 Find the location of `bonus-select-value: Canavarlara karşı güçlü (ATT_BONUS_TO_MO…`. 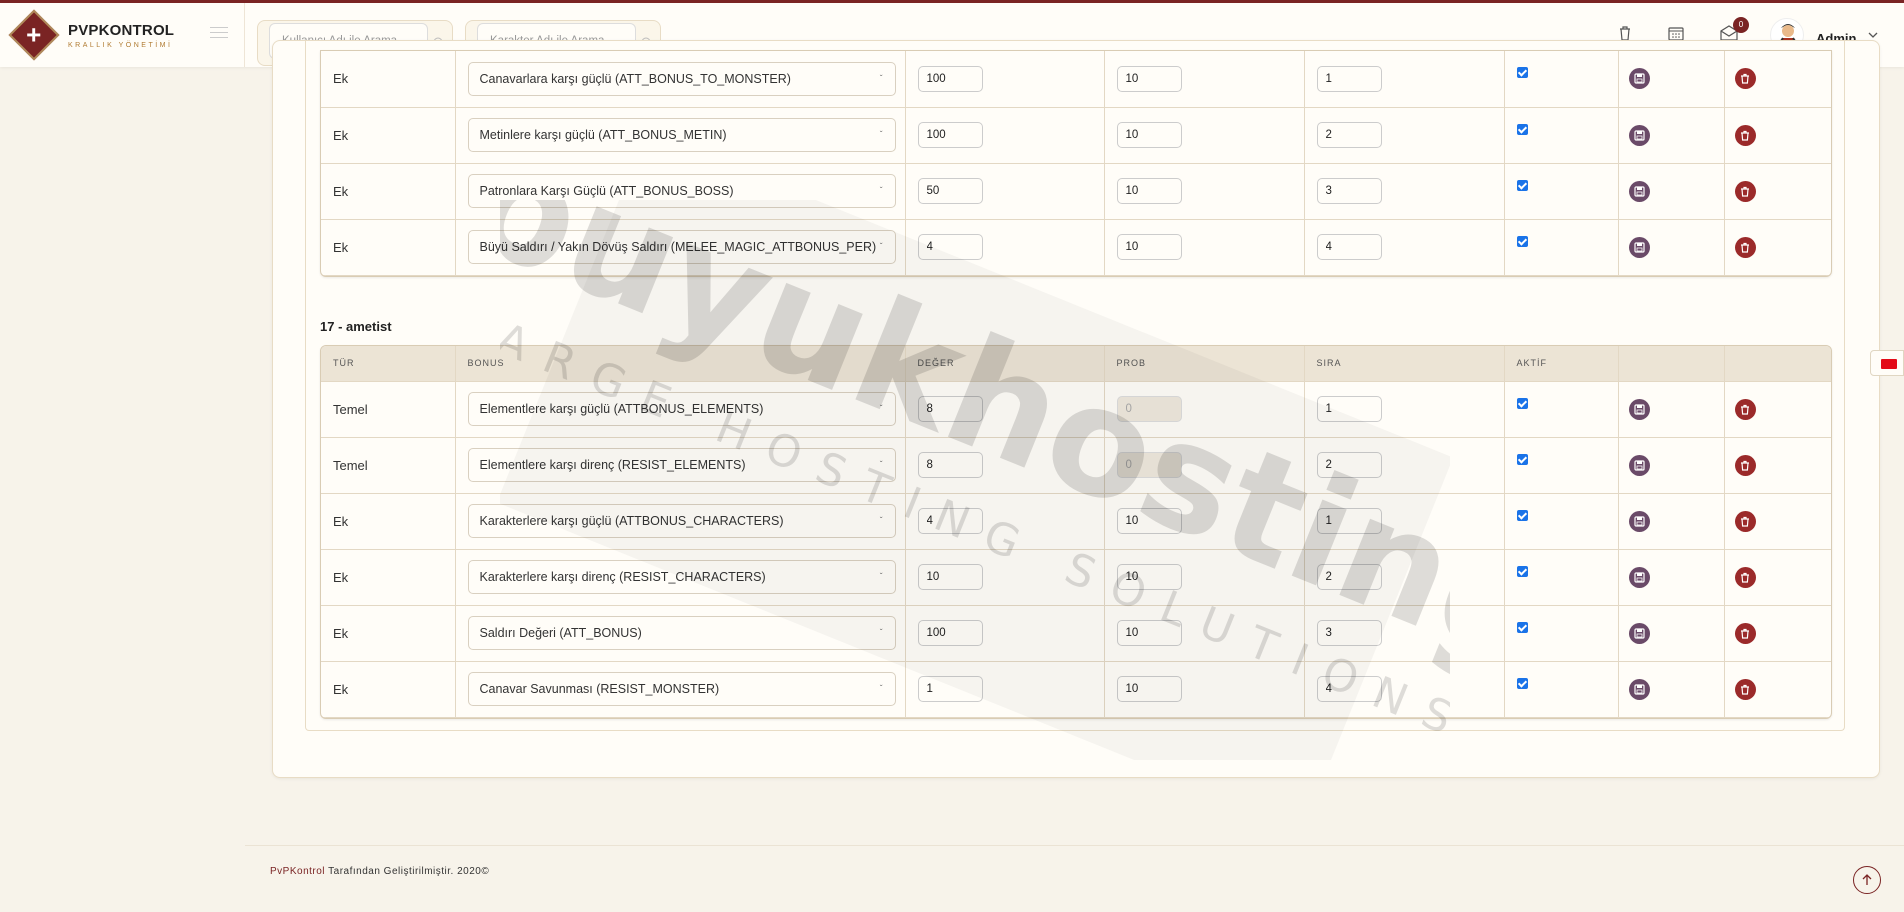

bonus-select-value: Canavarlara karşı güçlü (ATT_BONUS_TO_MO… is located at coordinates (635, 78).